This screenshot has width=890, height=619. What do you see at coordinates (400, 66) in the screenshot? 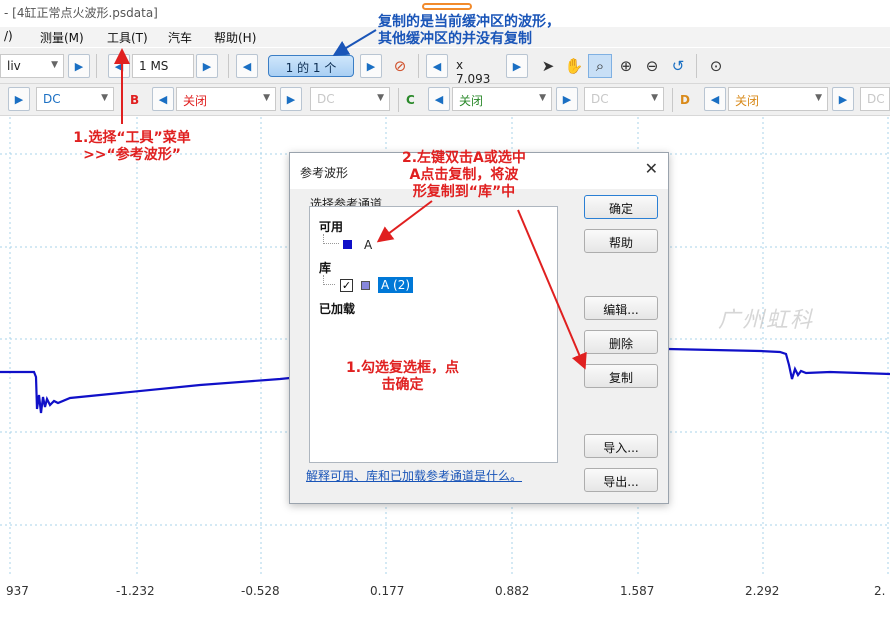
I see `buffer-navigator-icon: ⊘` at bounding box center [400, 66].